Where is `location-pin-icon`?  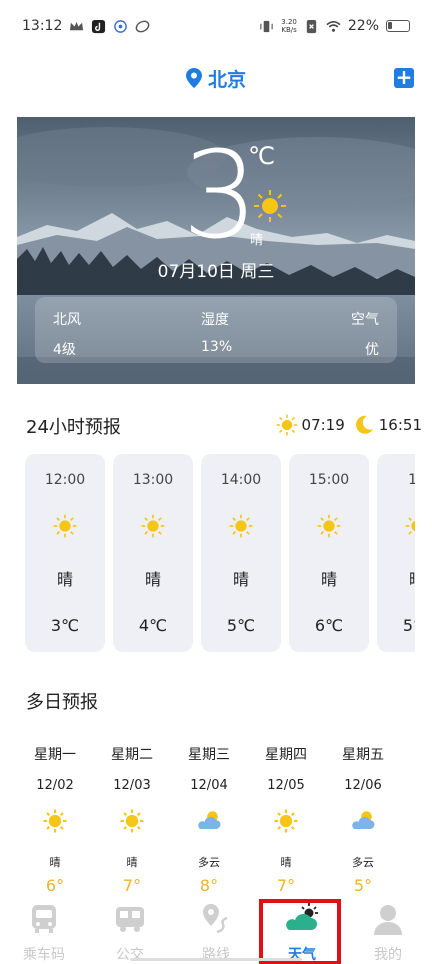 location-pin-icon is located at coordinates (193, 78).